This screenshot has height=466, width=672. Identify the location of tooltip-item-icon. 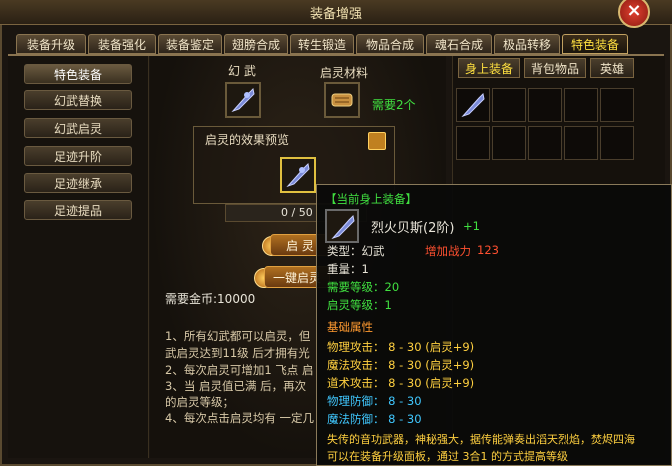
(342, 226).